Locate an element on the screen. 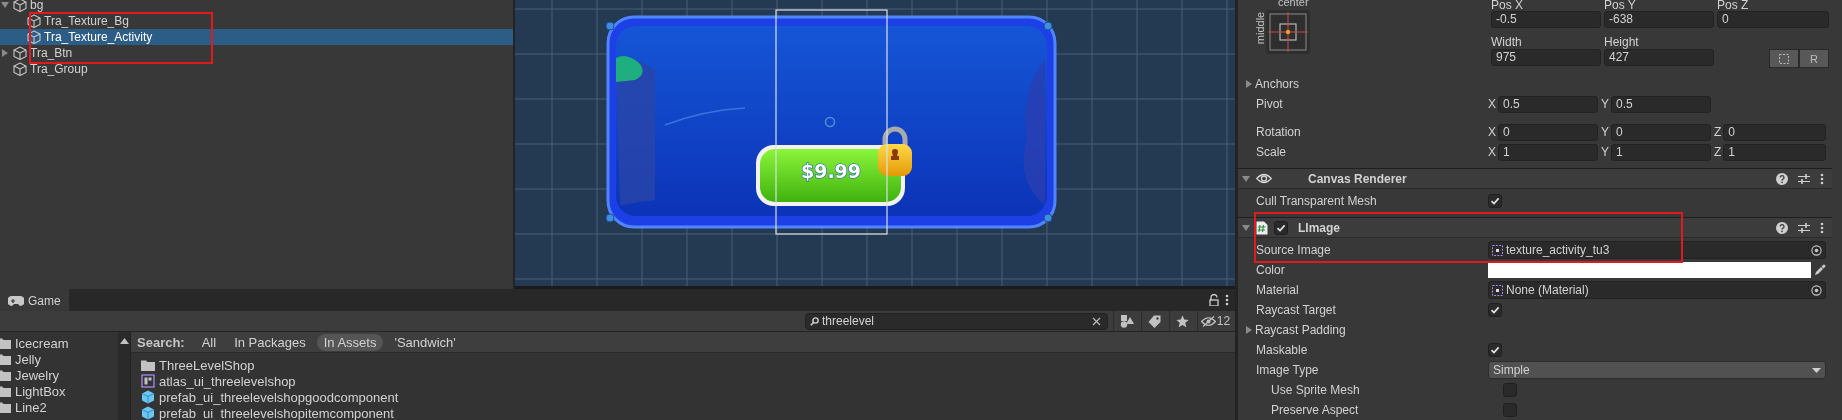  checkmark-icon is located at coordinates (1281, 227).